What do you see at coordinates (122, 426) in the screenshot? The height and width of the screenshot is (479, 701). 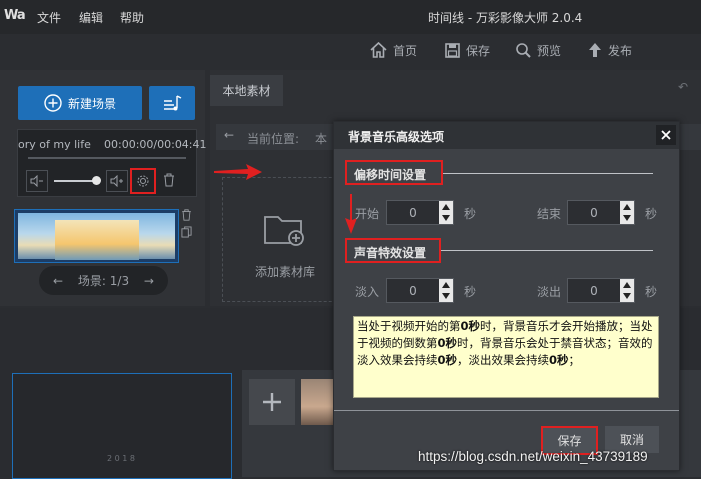 I see `timeline-scene-thumbnail: 2 0 1 8` at bounding box center [122, 426].